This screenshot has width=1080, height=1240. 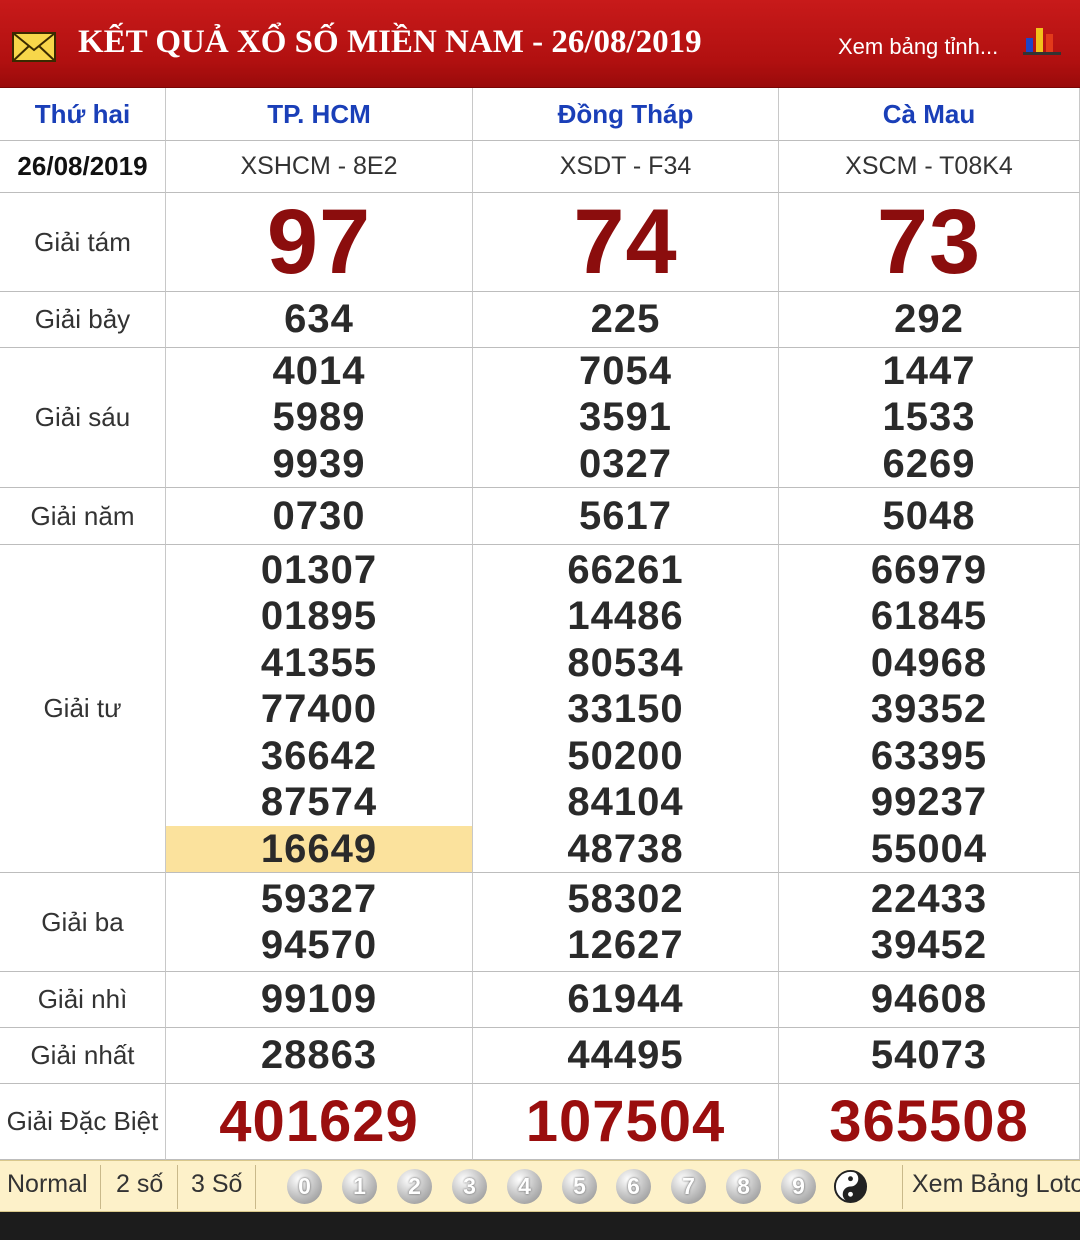 I want to click on prize-number: 5989, so click(x=319, y=417).